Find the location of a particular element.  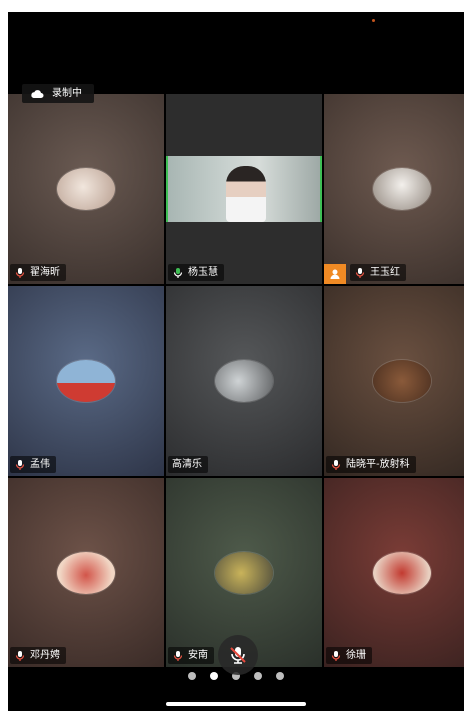

recording-badge: 录制中 is located at coordinates (58, 93).